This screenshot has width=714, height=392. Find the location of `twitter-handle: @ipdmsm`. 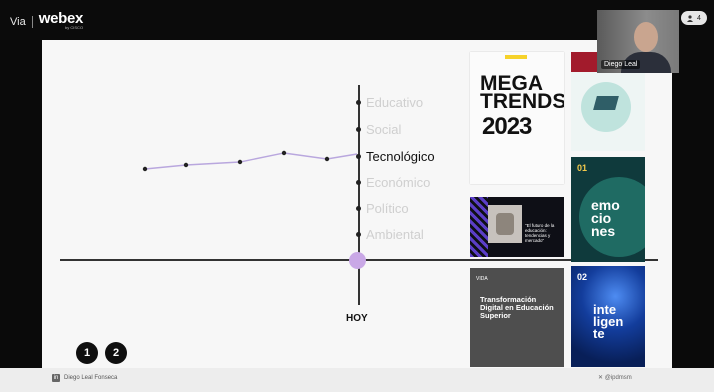

twitter-handle: @ipdmsm is located at coordinates (618, 378).